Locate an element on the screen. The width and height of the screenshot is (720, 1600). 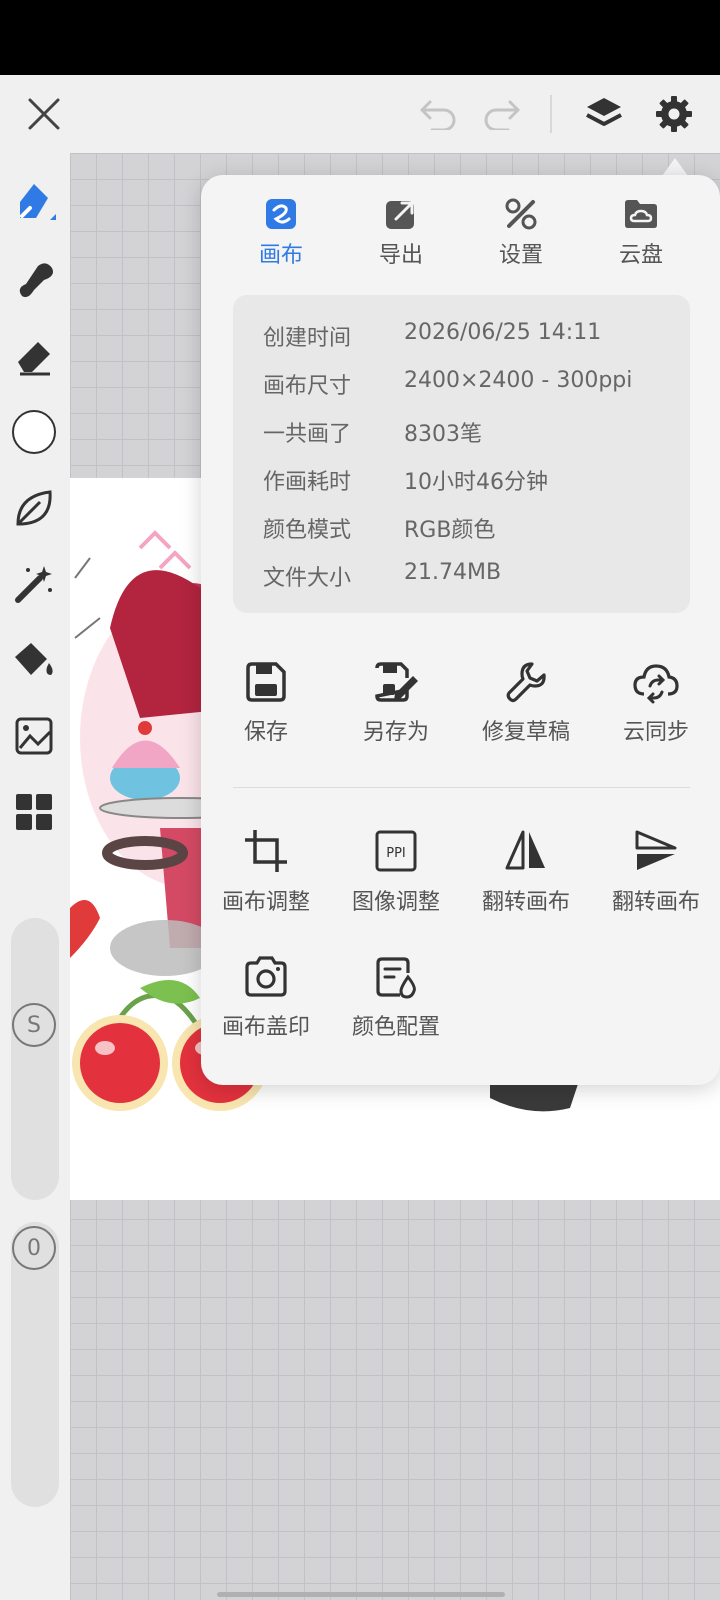
info-key: 颜色模式 is located at coordinates (307, 530).